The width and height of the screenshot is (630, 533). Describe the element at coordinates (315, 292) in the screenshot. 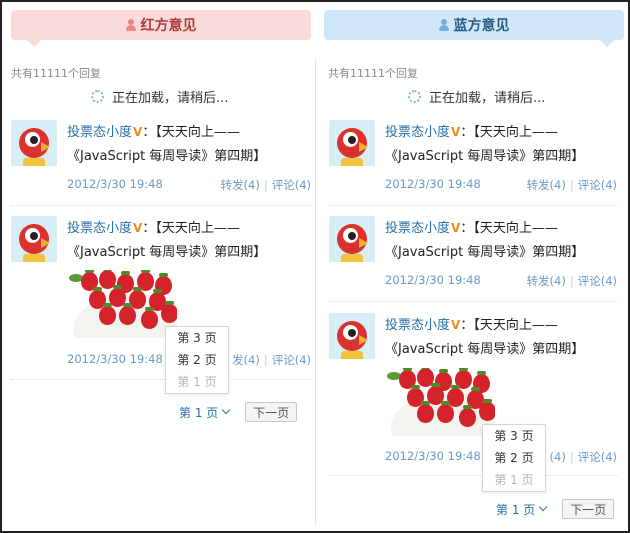

I see `column-divider` at that location.